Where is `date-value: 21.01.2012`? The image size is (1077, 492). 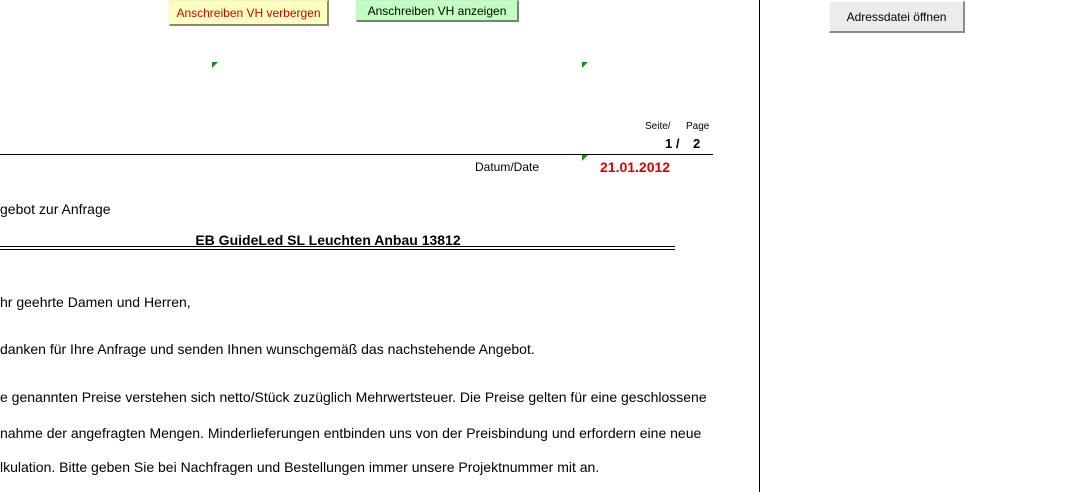
date-value: 21.01.2012 is located at coordinates (635, 167).